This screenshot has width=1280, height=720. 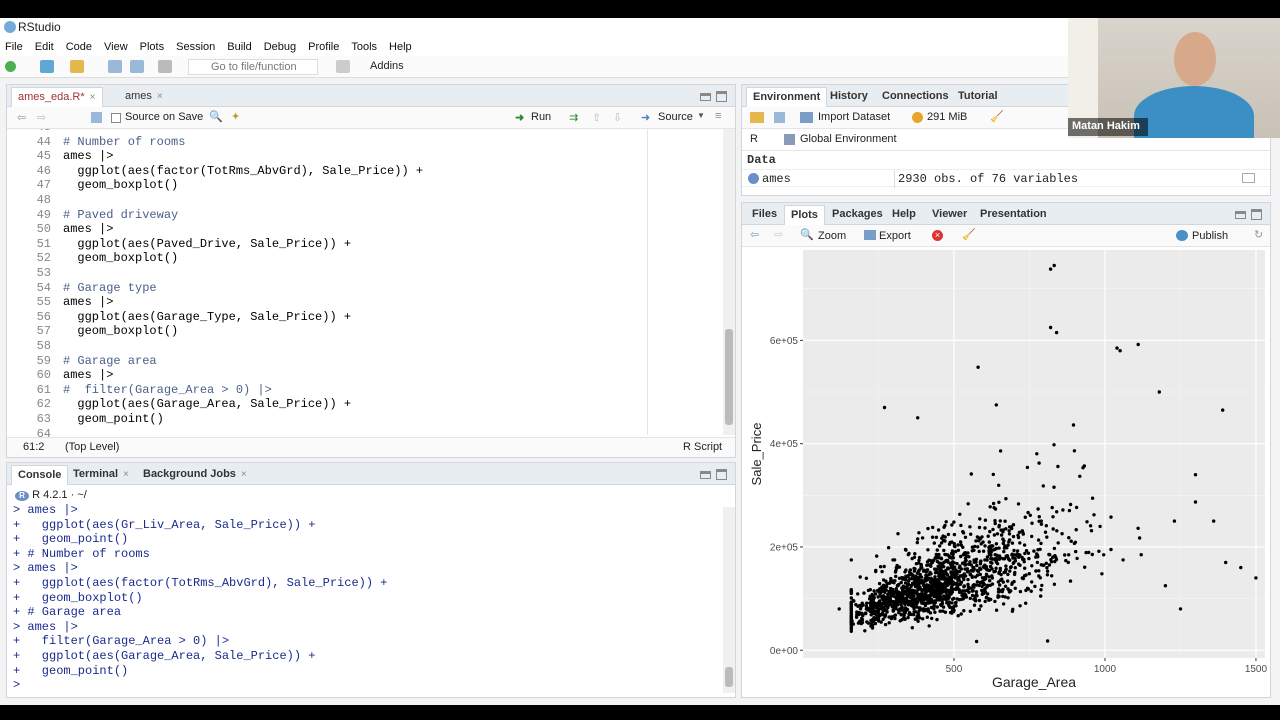 I want to click on down-icon: ⇩, so click(x=617, y=117).